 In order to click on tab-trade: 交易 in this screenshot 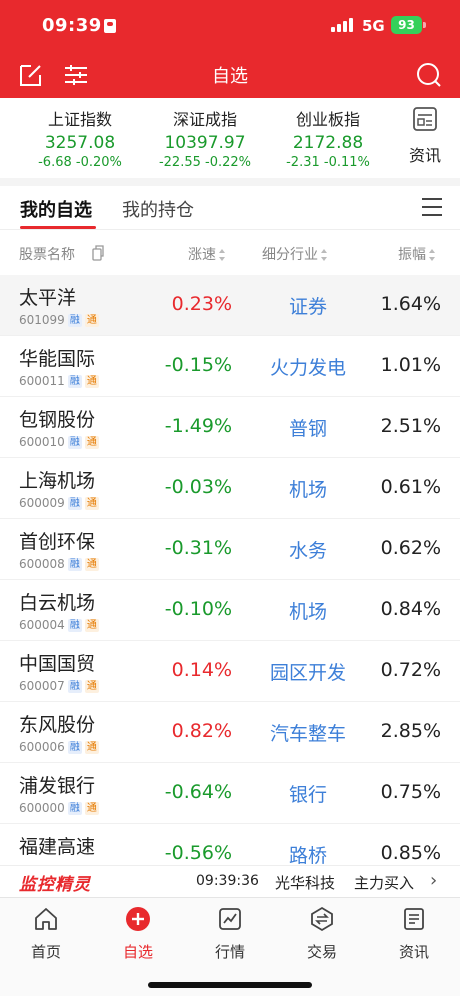, I will do `click(322, 934)`.